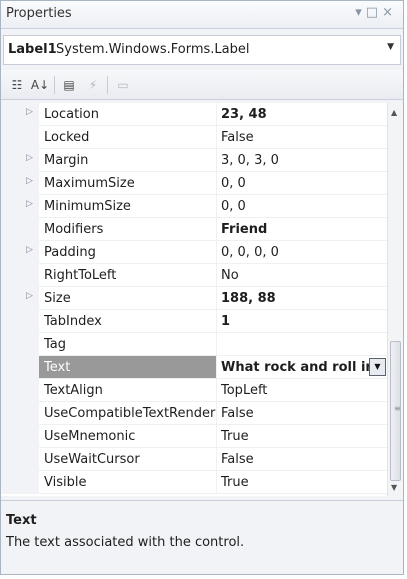 This screenshot has height=579, width=407. What do you see at coordinates (127, 390) in the screenshot?
I see `property-name: TextAlign` at bounding box center [127, 390].